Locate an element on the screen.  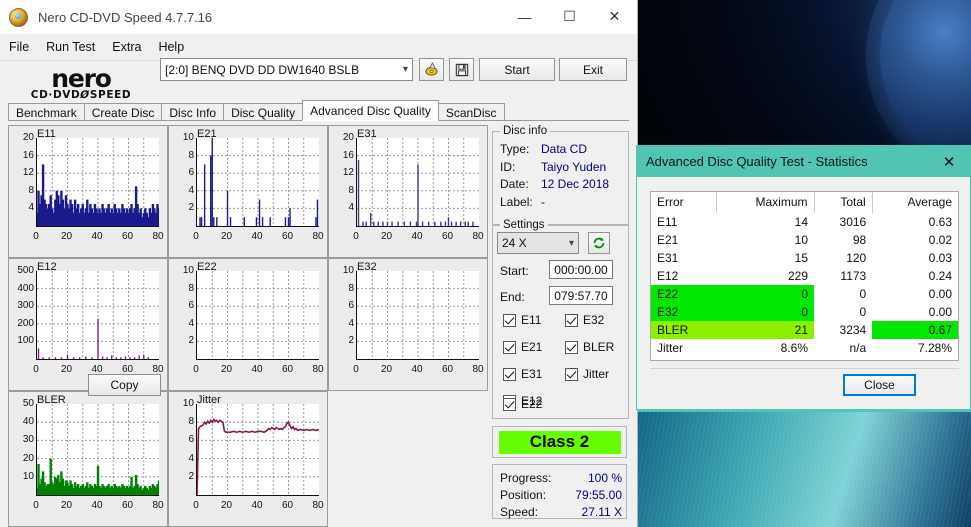
menu-run-test: Run Test is located at coordinates (70, 47).